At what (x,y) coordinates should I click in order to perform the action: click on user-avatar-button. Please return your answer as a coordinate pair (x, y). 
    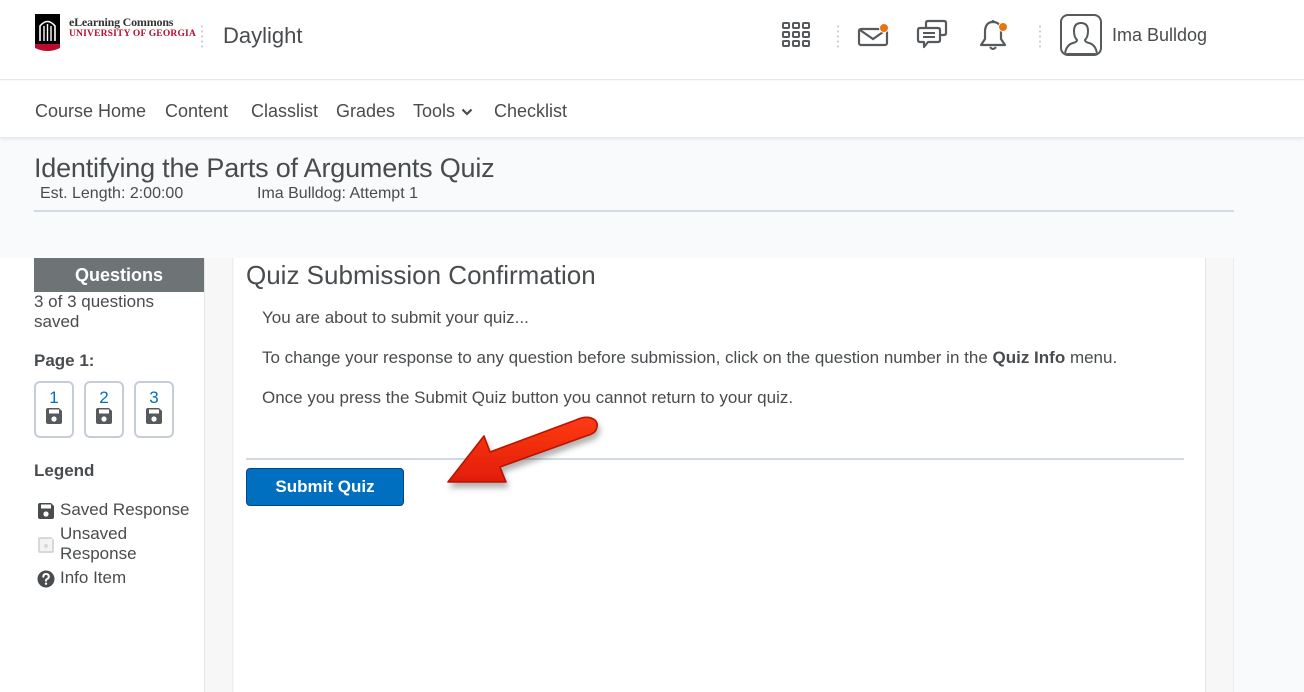
    Looking at the image, I should click on (1081, 35).